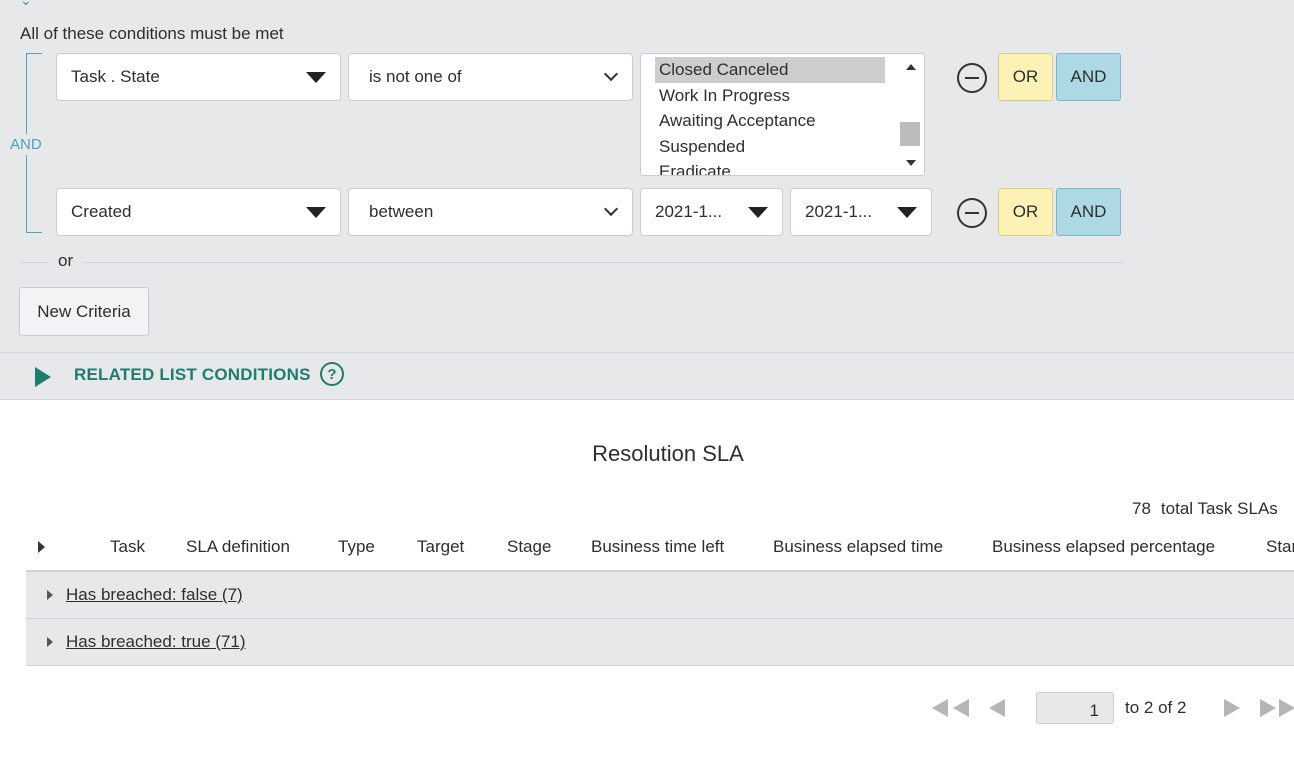 This screenshot has width=1294, height=768. What do you see at coordinates (440, 547) in the screenshot?
I see `column-header-target: Target` at bounding box center [440, 547].